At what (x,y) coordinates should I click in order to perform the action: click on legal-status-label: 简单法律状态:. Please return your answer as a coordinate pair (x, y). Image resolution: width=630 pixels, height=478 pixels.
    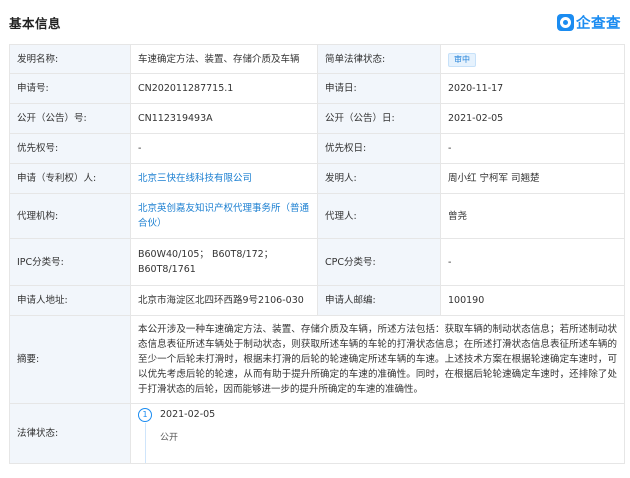
    Looking at the image, I should click on (379, 59).